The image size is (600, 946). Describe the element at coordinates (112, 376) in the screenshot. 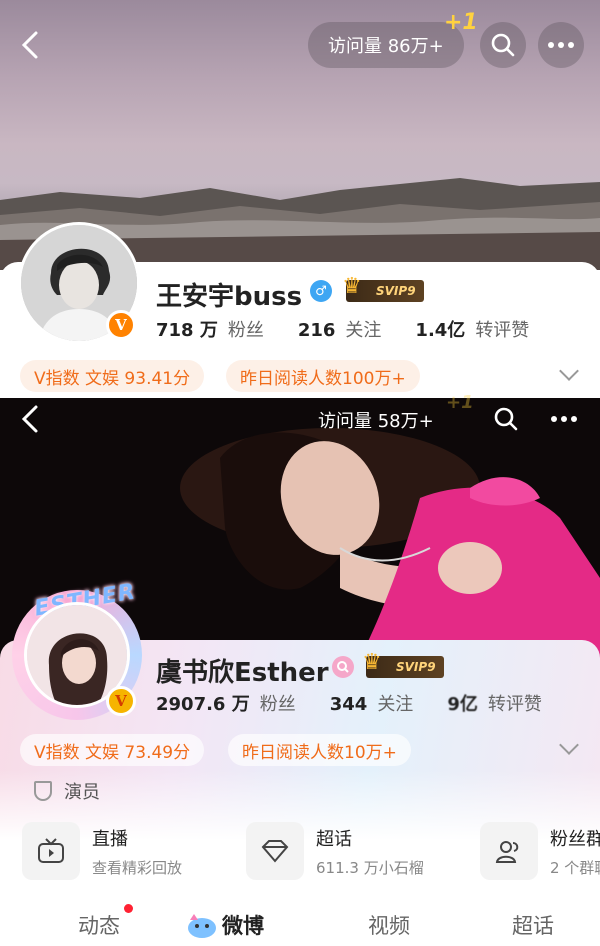

I see `v-index-tag: V指数 文娱 93.41分` at that location.